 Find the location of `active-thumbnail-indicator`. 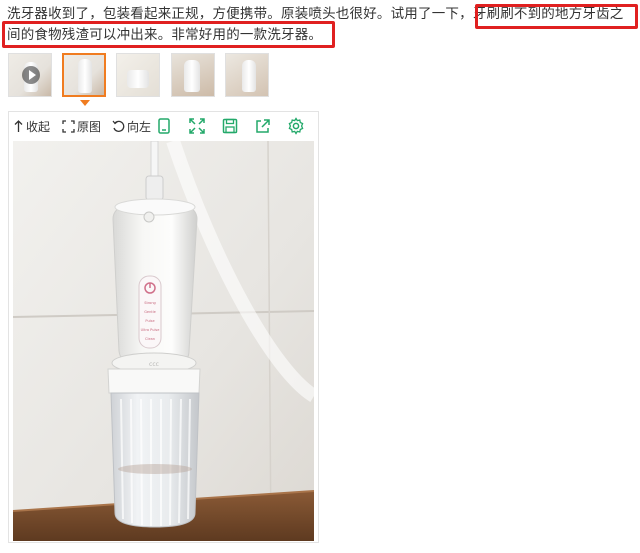

active-thumbnail-indicator is located at coordinates (85, 103).